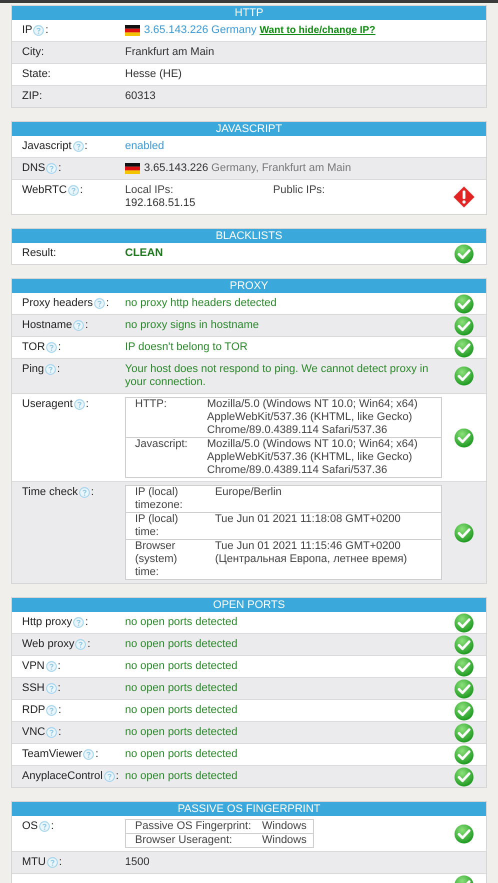  Describe the element at coordinates (249, 236) in the screenshot. I see `section-header: BLACKLISTS` at that location.